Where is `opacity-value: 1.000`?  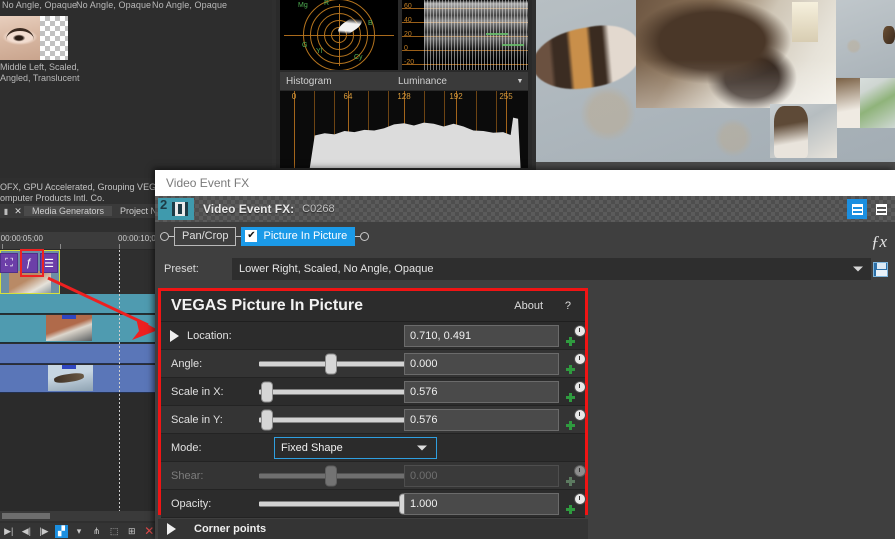
opacity-value: 1.000 is located at coordinates (424, 503).